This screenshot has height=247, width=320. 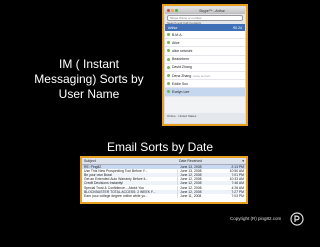 I want to click on skype-credit: €0.24, so click(x=237, y=27).